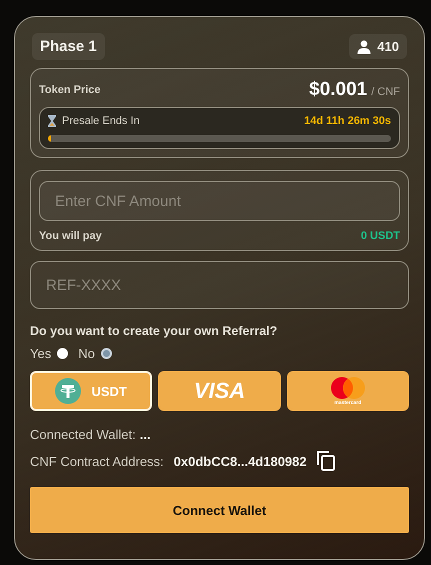 The image size is (431, 565). I want to click on connect-wallet-button: Connect Wallet, so click(219, 510).